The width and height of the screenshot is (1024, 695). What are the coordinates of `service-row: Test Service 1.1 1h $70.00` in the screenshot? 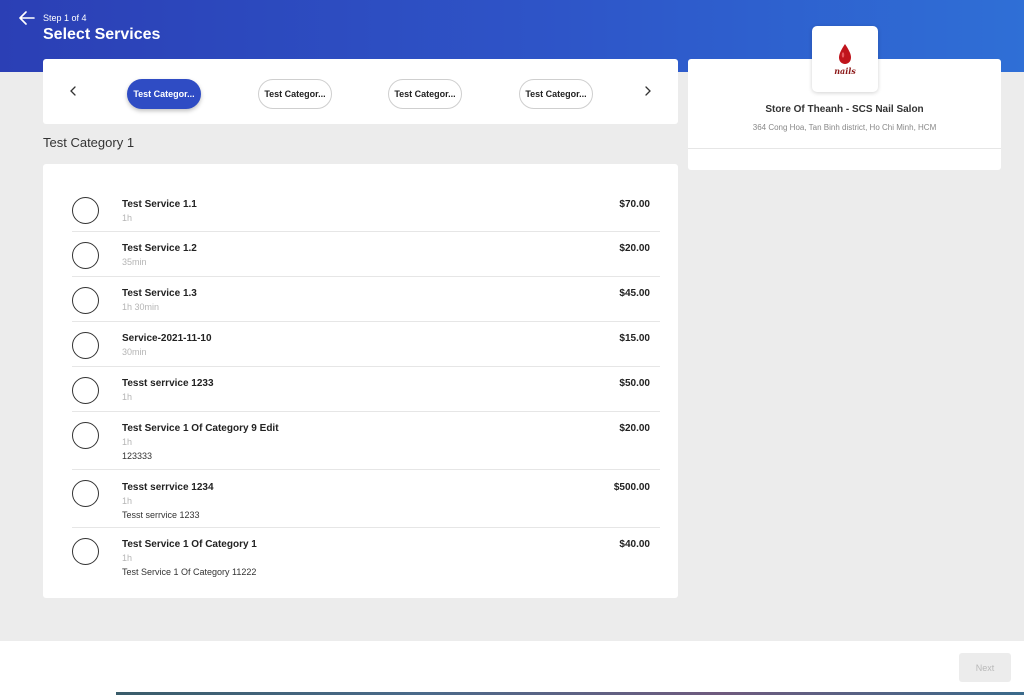 It's located at (366, 209).